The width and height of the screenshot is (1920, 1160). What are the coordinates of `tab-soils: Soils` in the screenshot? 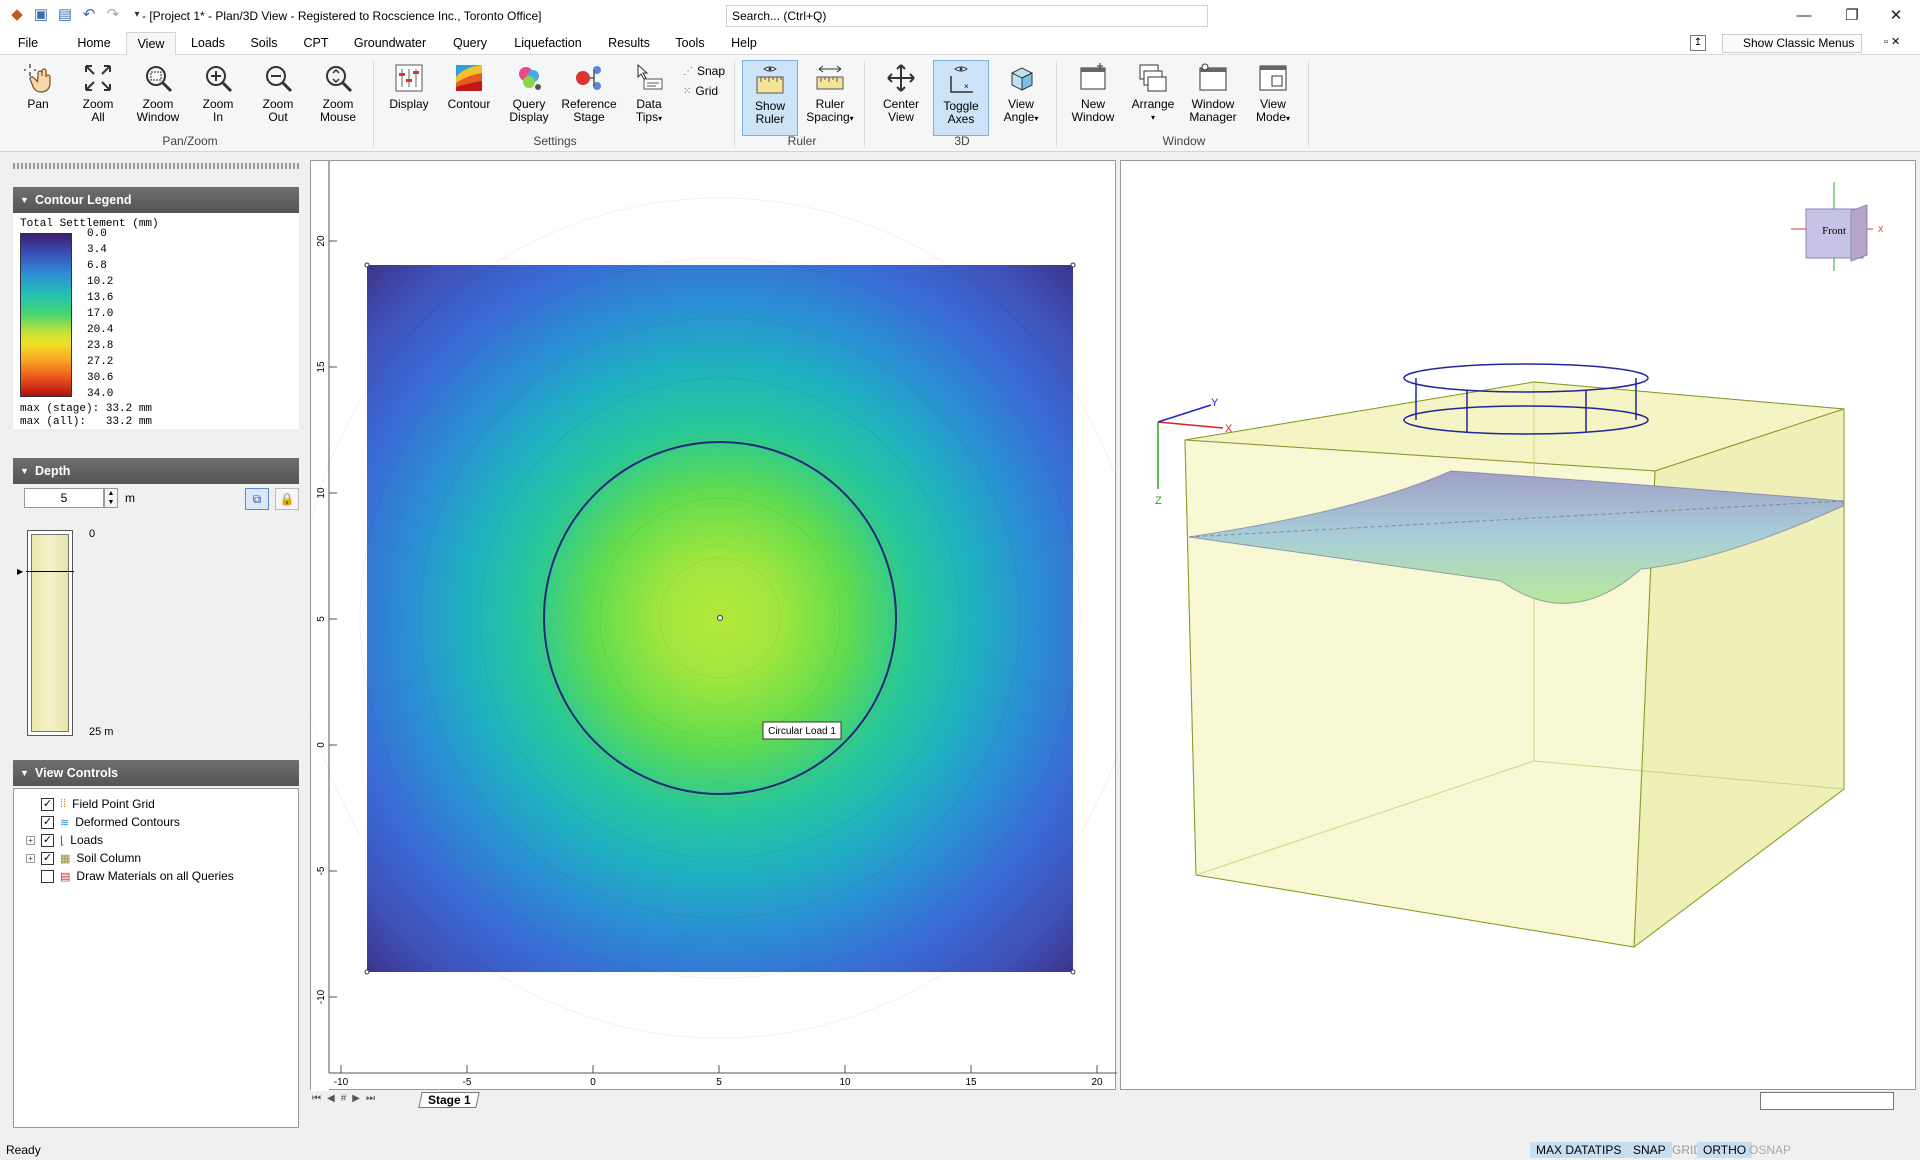 It's located at (264, 43).